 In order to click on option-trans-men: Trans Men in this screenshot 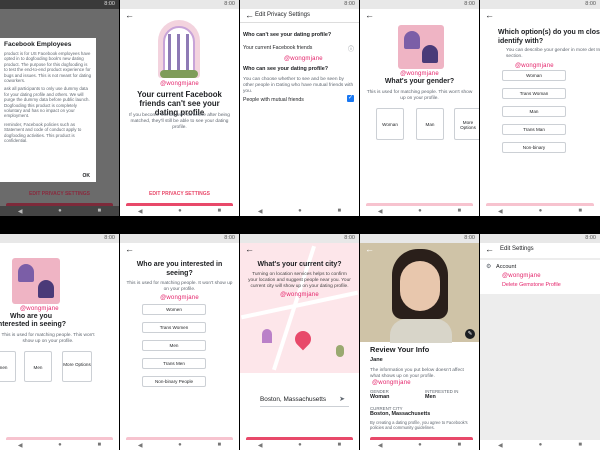, I will do `click(174, 363)`.